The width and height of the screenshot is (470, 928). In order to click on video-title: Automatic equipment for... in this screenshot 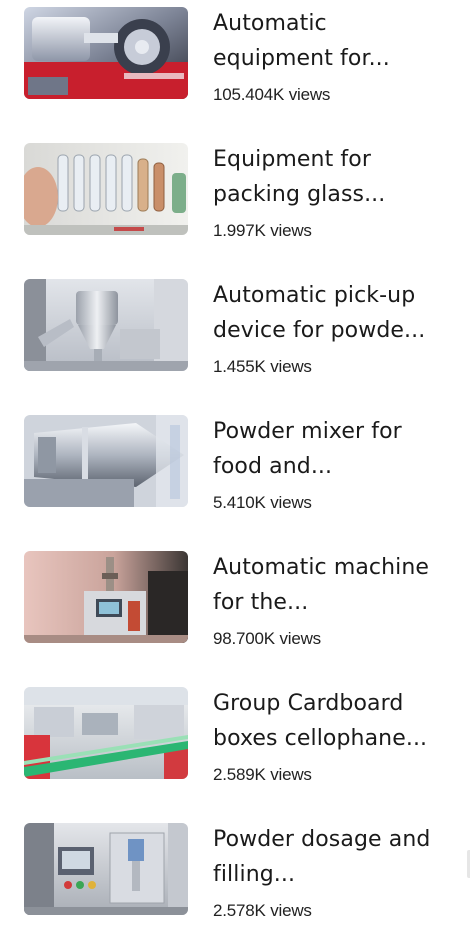, I will do `click(333, 41)`.